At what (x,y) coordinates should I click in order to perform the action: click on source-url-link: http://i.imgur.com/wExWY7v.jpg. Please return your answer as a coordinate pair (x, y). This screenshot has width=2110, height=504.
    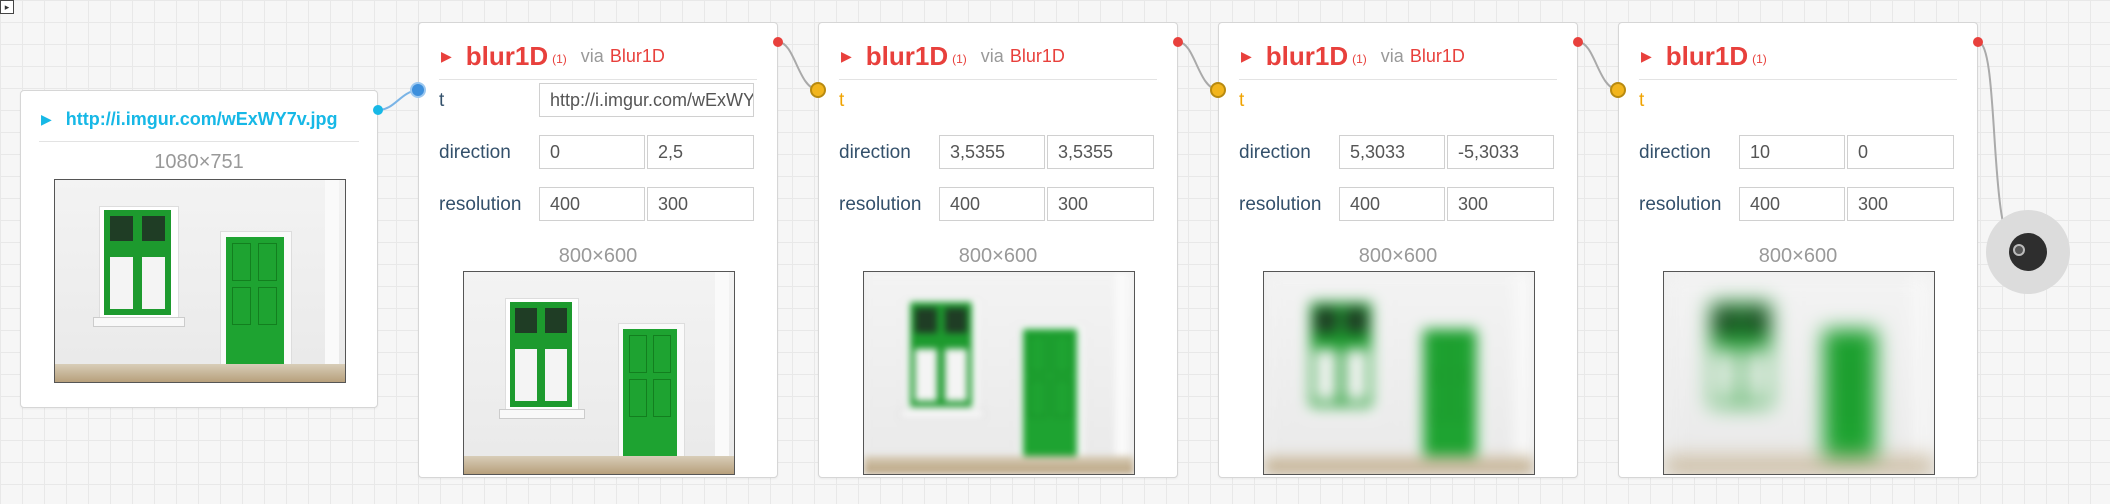
    Looking at the image, I should click on (202, 119).